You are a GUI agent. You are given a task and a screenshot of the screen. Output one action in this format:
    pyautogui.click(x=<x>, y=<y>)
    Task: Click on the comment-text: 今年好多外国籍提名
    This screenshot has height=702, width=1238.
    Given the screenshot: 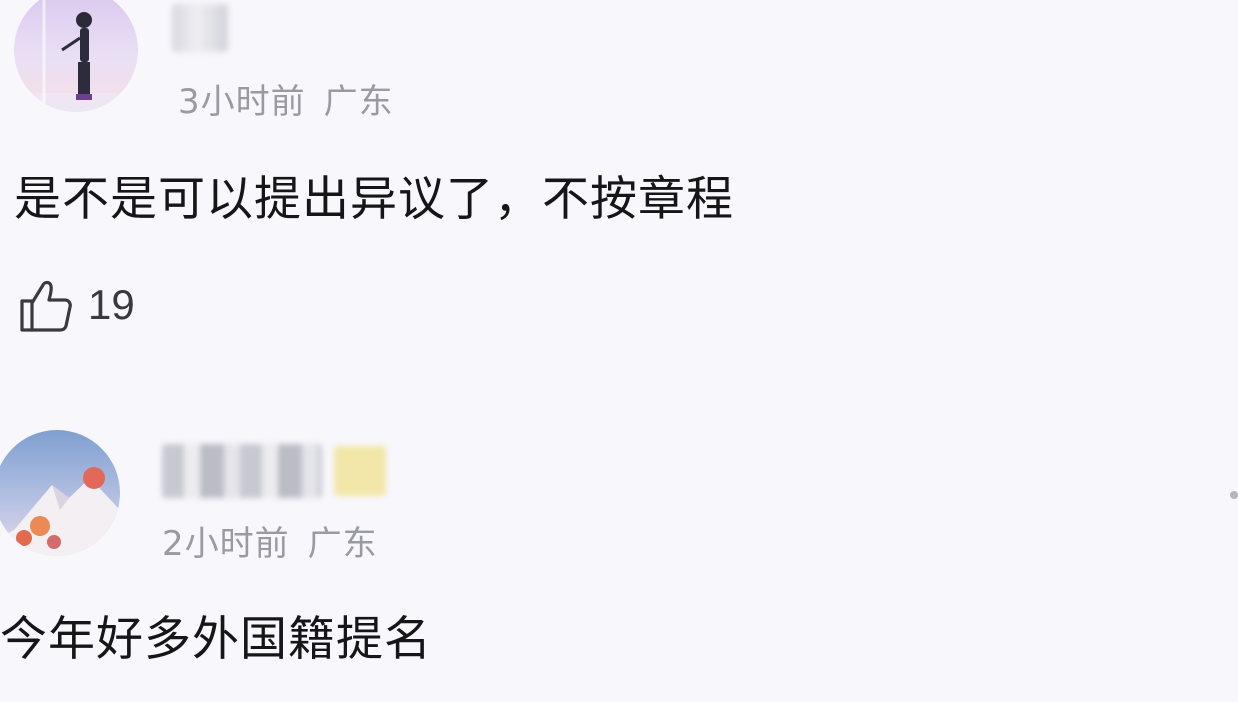 What is the action you would take?
    pyautogui.click(x=216, y=639)
    